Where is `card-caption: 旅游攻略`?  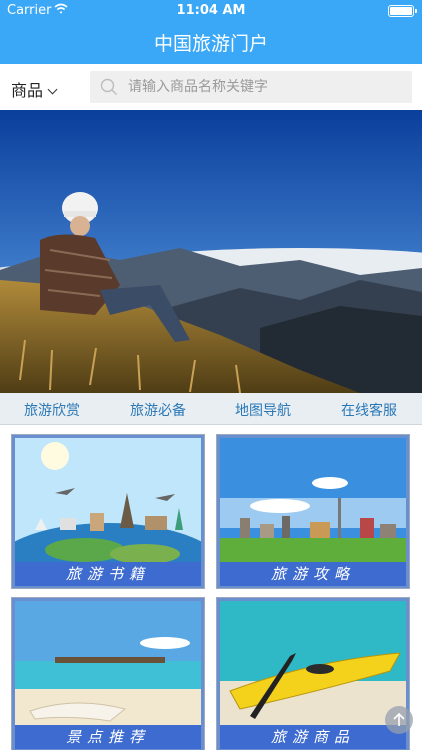 card-caption: 旅游攻略 is located at coordinates (313, 574).